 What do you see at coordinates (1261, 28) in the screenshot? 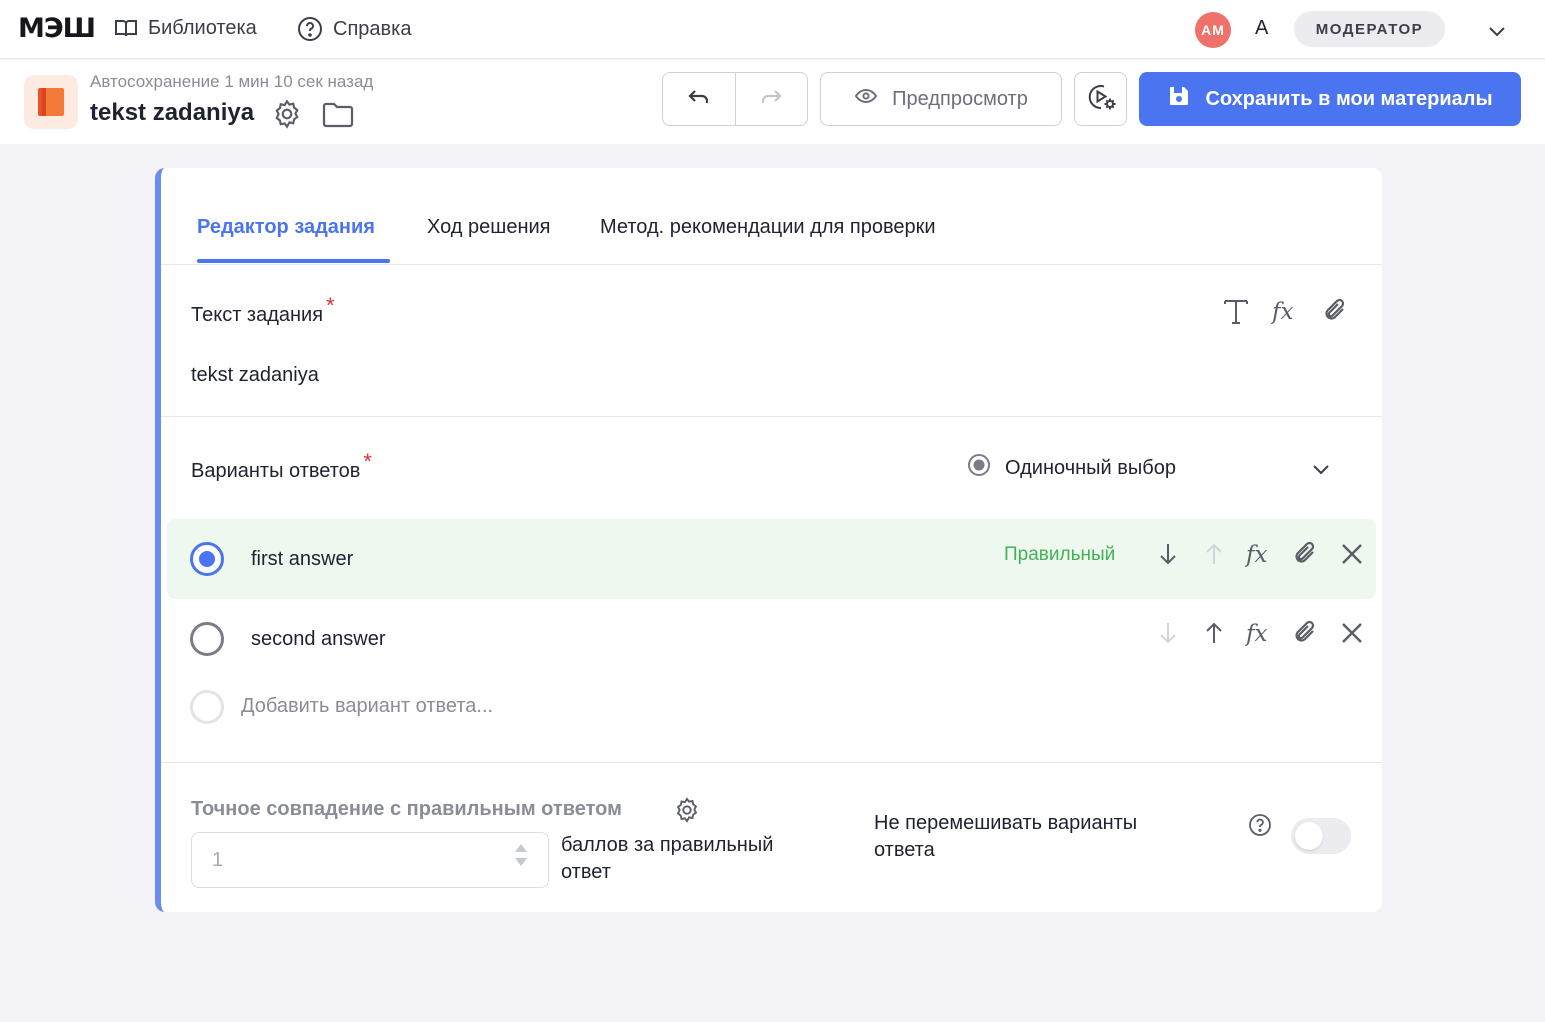
I see `user-name: А` at bounding box center [1261, 28].